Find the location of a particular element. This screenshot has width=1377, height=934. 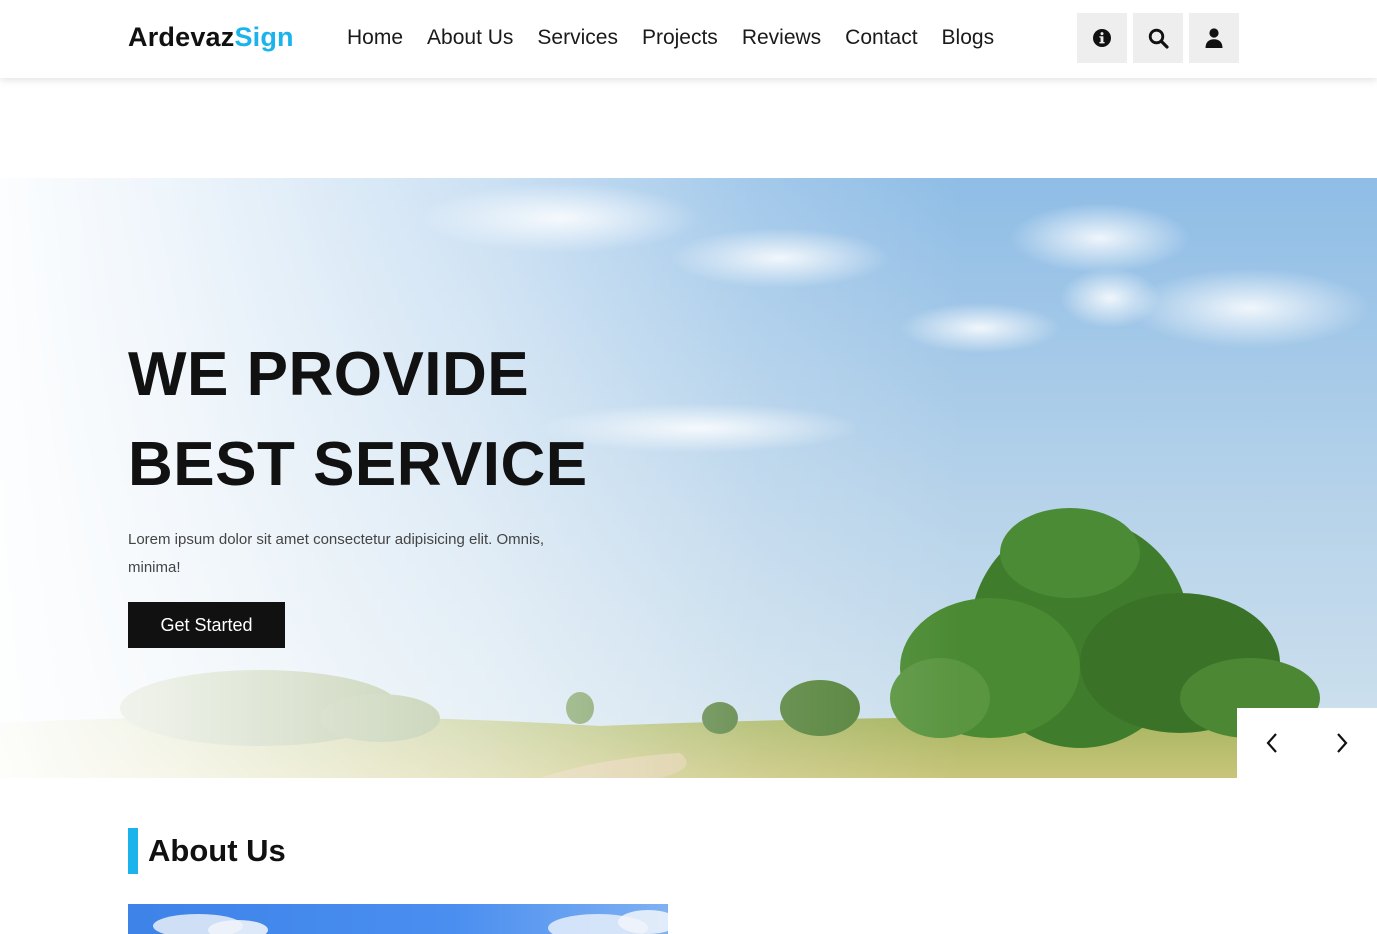

slider-next-button is located at coordinates (1342, 743).